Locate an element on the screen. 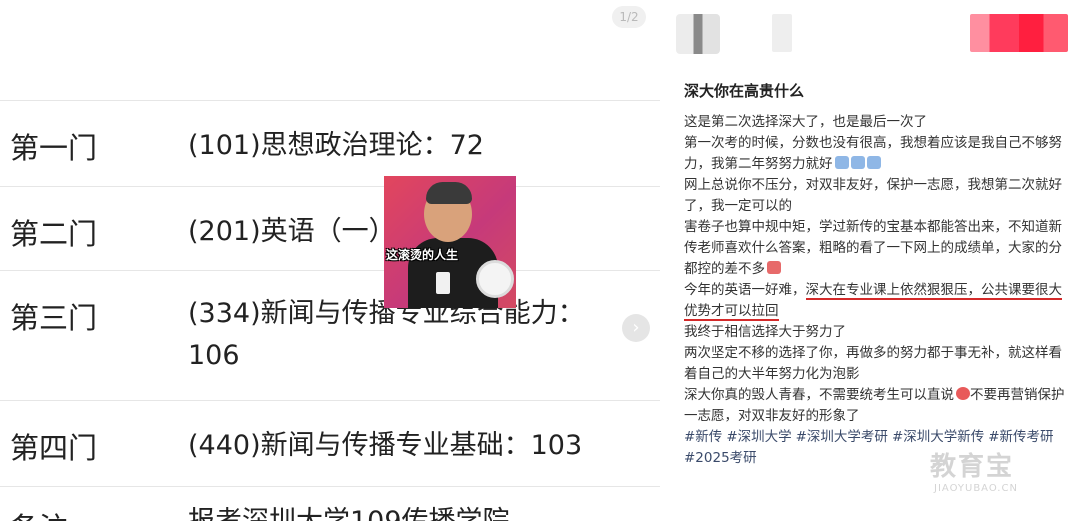  post-paragraph: 第一次考的时候，分数也没有很高，我想着应该是我自己不够努力，我第二年努努力就好 is located at coordinates (877, 154).